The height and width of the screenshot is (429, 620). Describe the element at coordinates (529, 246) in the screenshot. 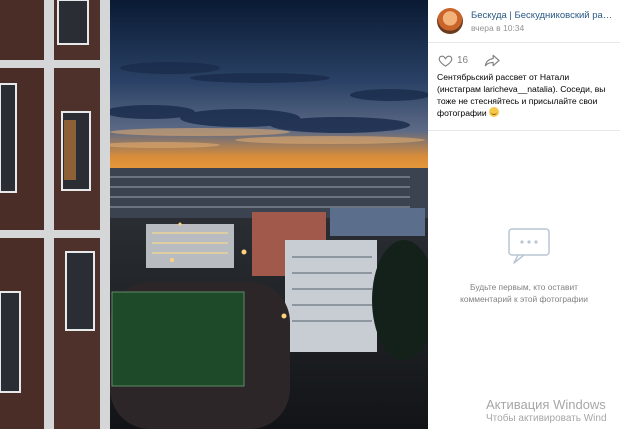

I see `comments-icon` at that location.